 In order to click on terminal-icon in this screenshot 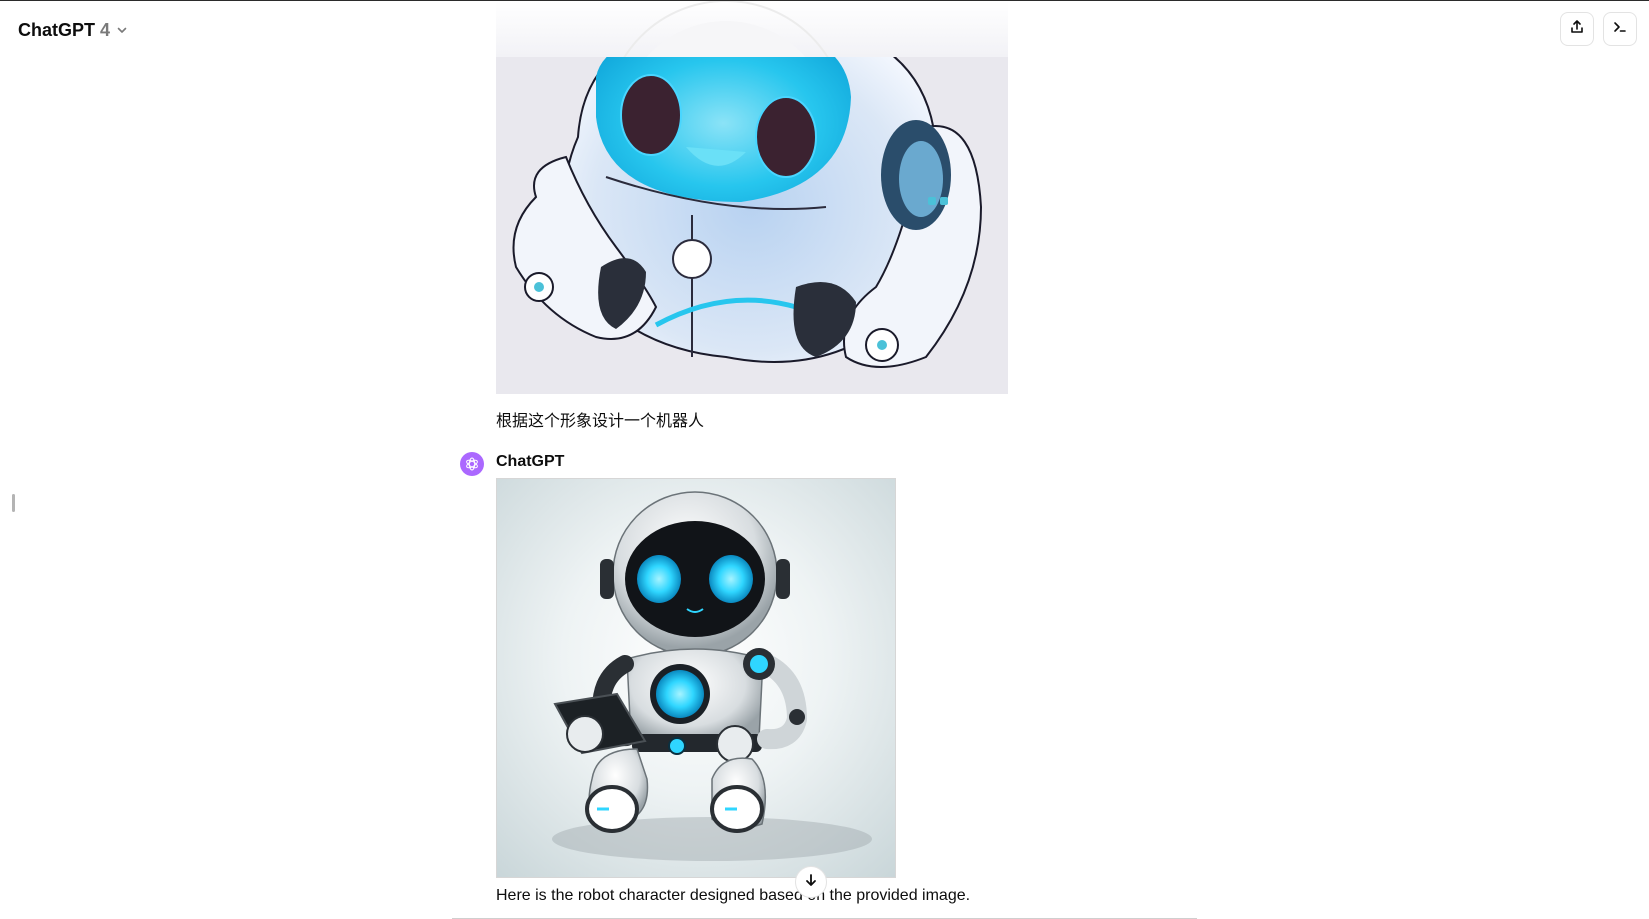, I will do `click(1620, 29)`.